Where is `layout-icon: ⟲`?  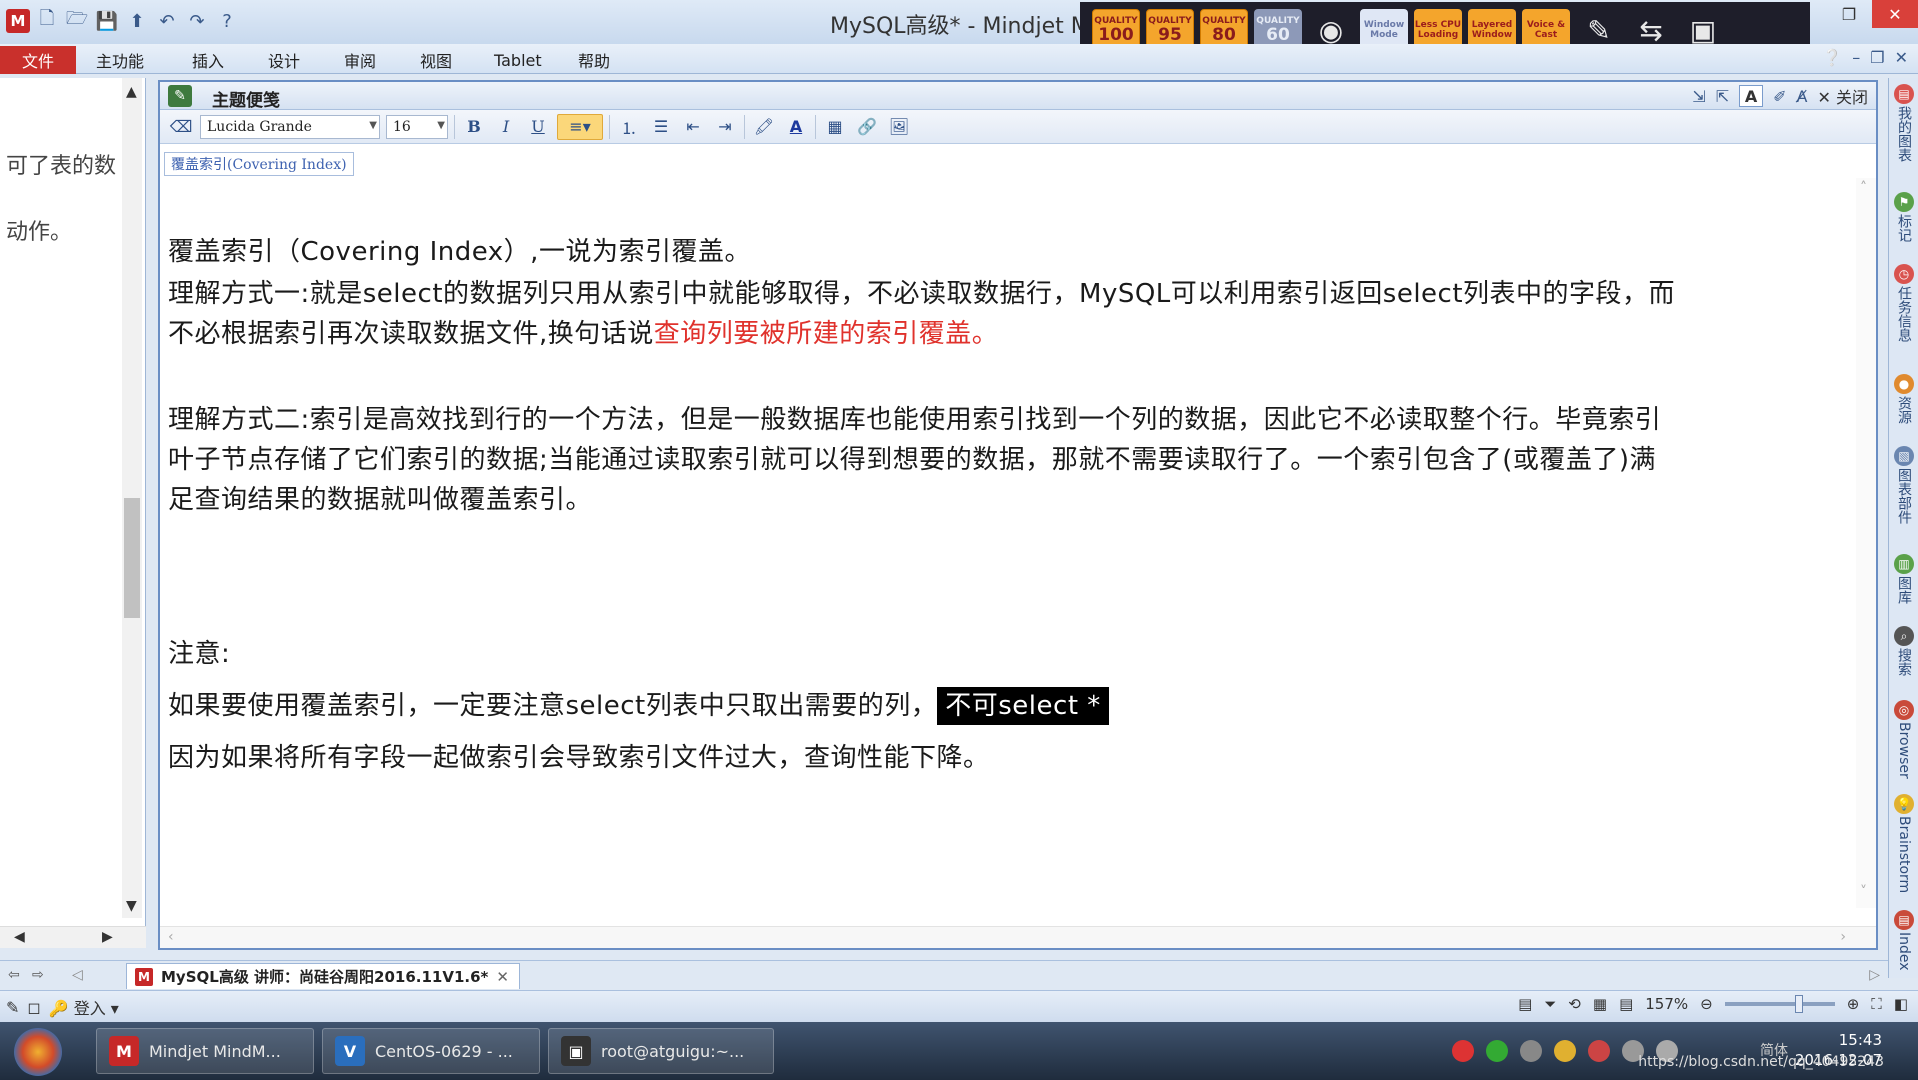 layout-icon: ⟲ is located at coordinates (1574, 1004).